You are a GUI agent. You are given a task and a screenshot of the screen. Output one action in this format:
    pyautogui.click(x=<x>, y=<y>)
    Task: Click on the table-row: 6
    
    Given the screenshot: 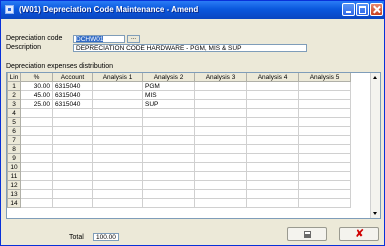 What is the action you would take?
    pyautogui.click(x=179, y=131)
    